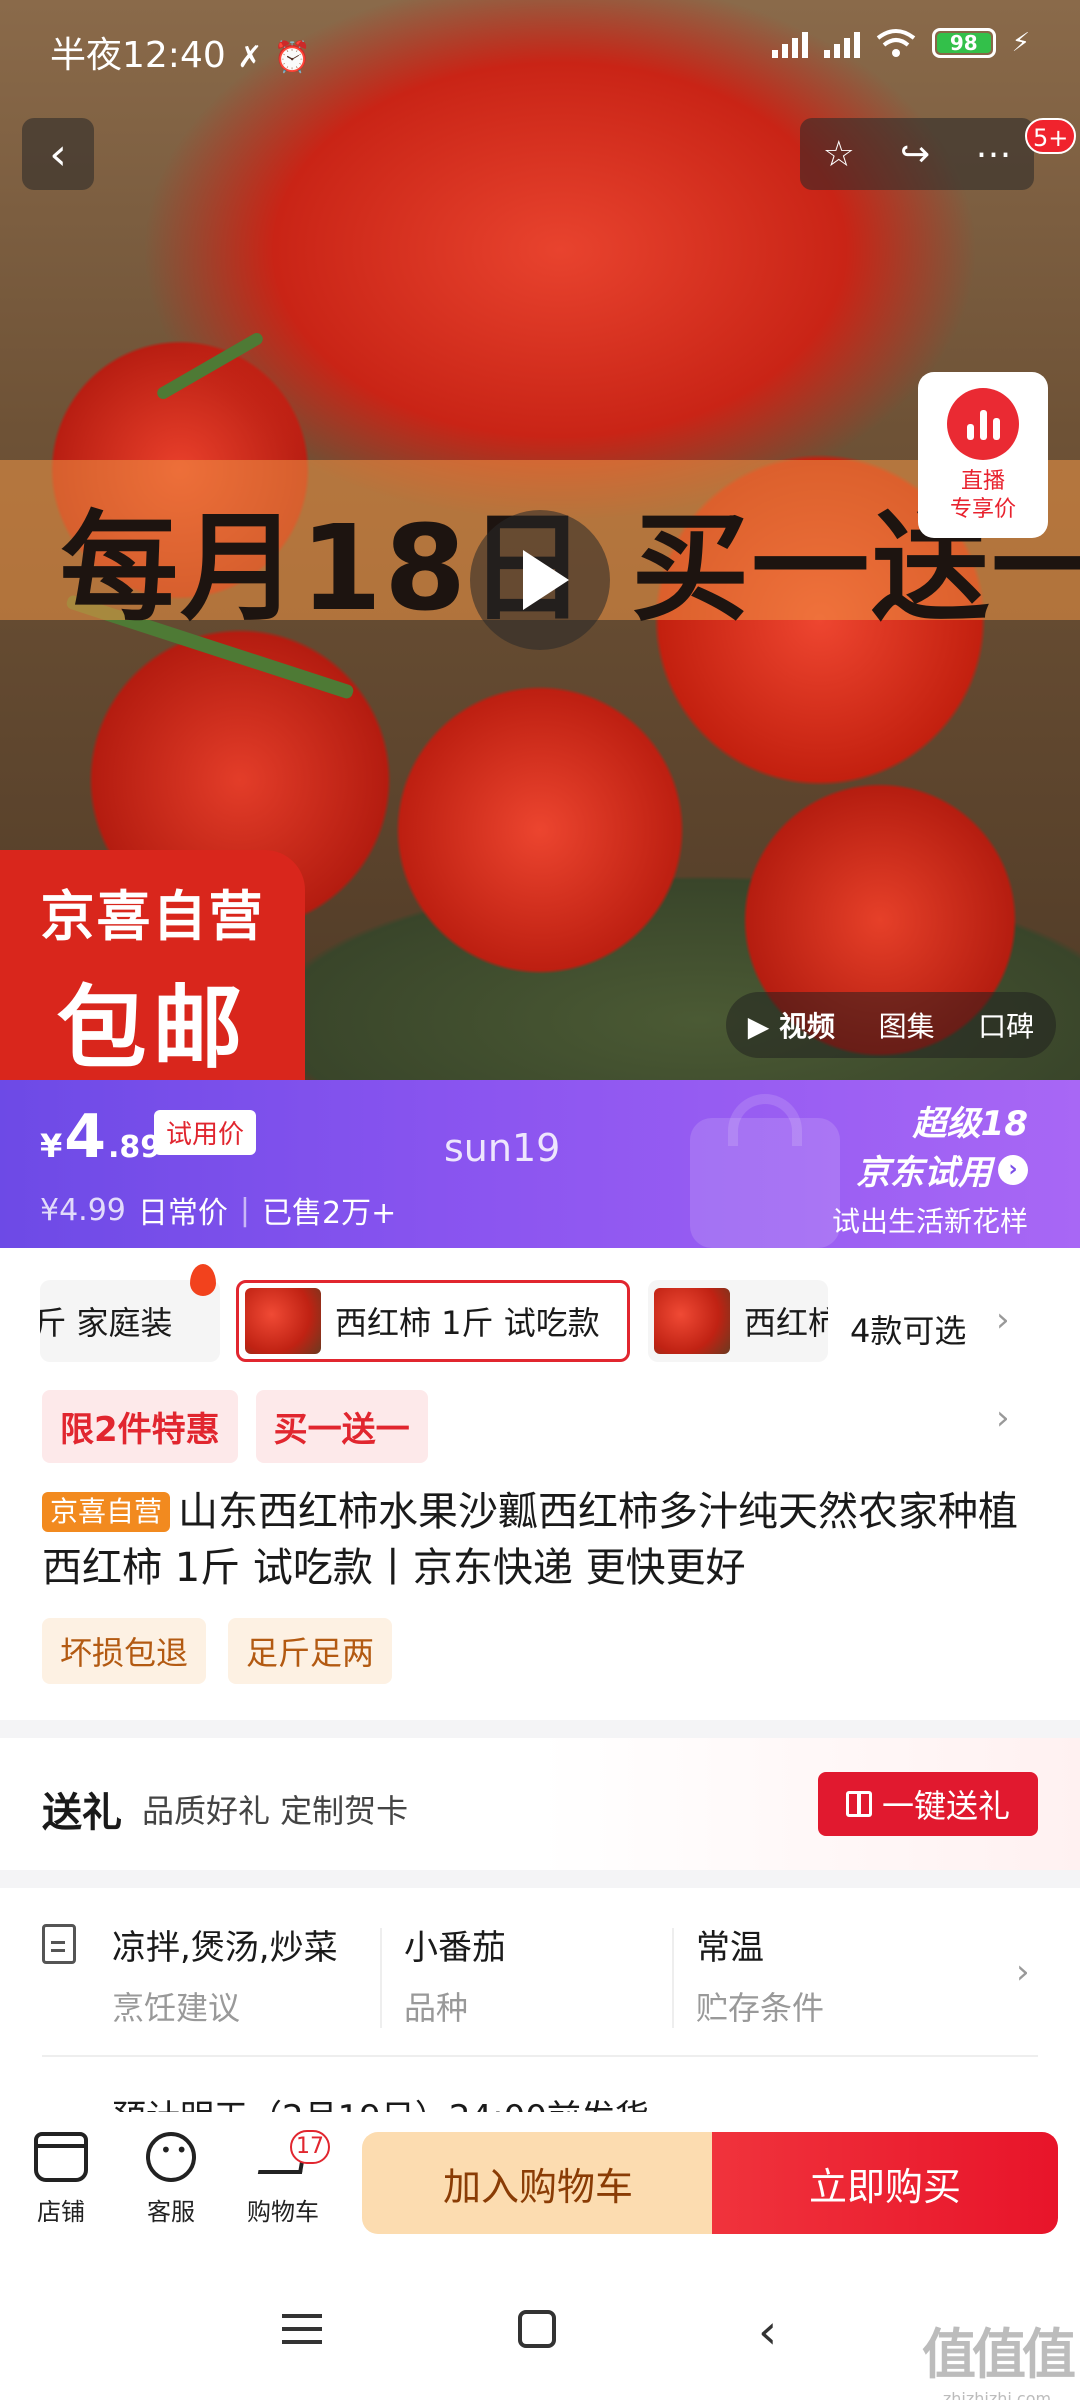 Image resolution: width=1080 pixels, height=2400 pixels. Describe the element at coordinates (217, 1651) in the screenshot. I see `service-tags: 坏损包退 足斤足两` at that location.